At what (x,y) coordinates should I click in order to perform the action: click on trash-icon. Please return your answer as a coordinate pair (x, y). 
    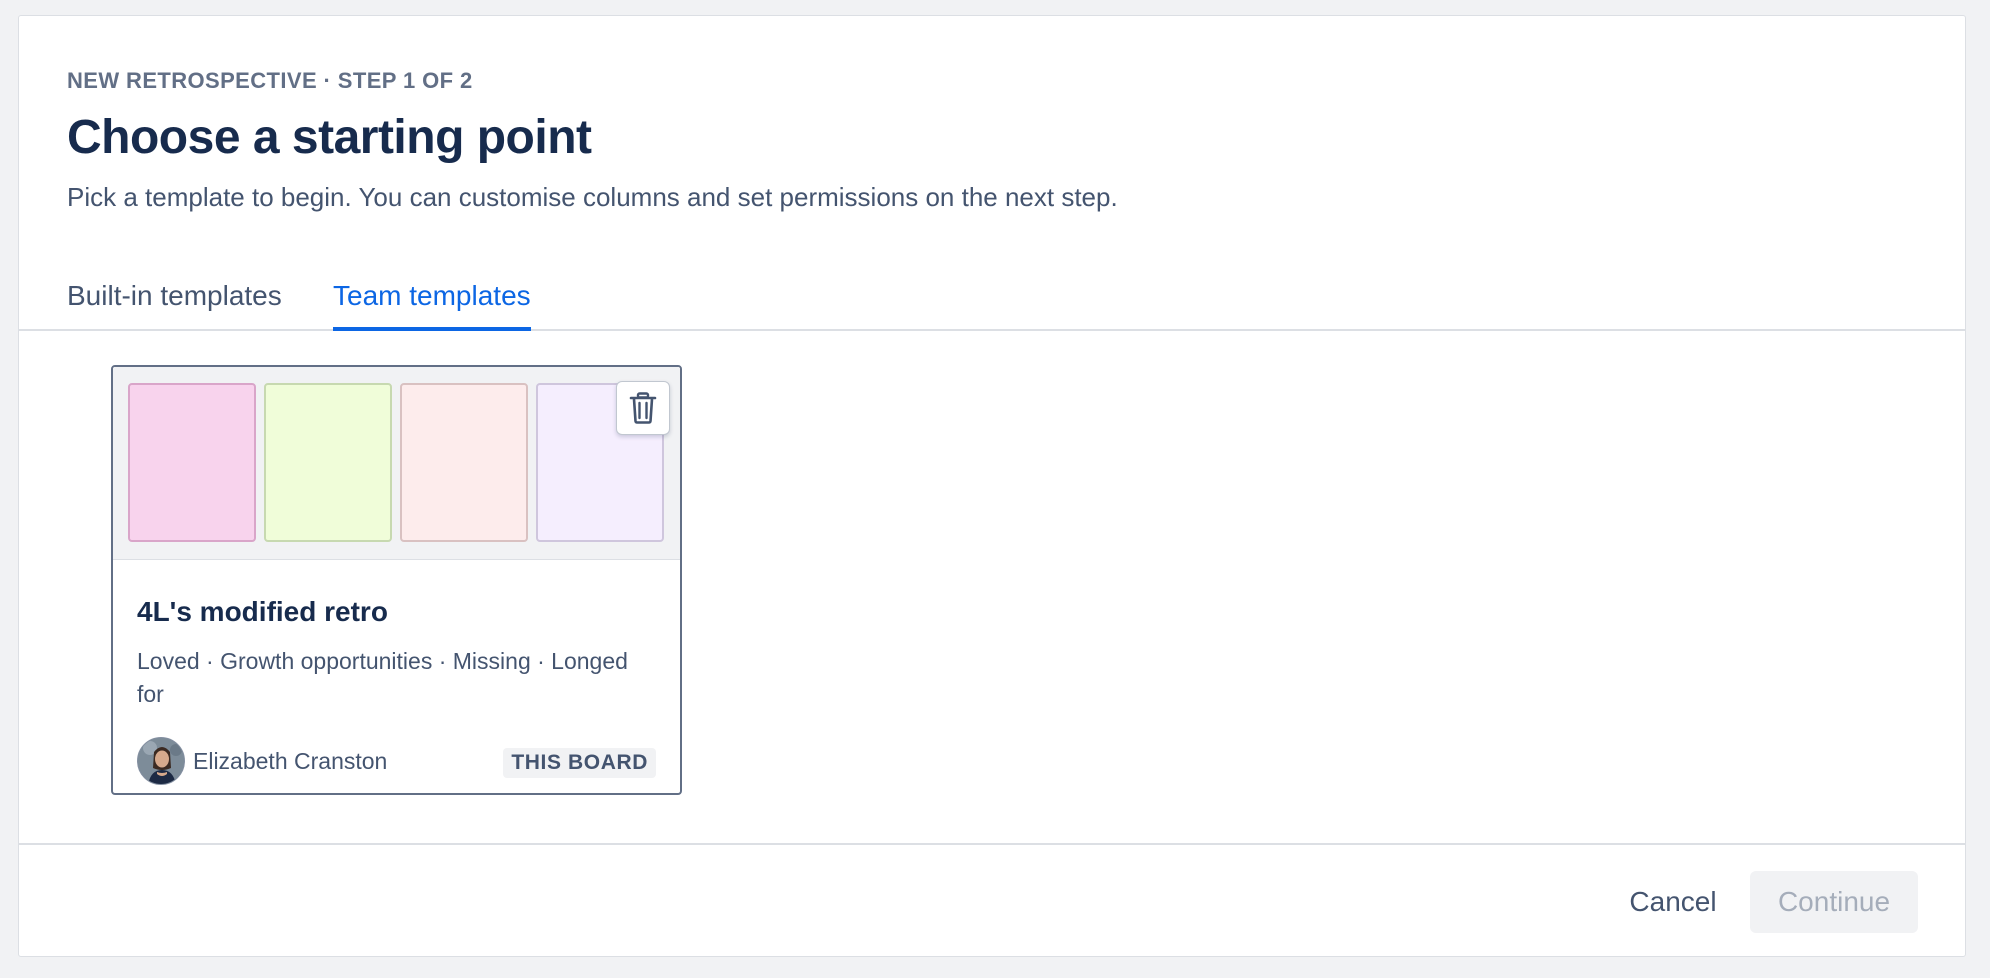
    Looking at the image, I should click on (643, 408).